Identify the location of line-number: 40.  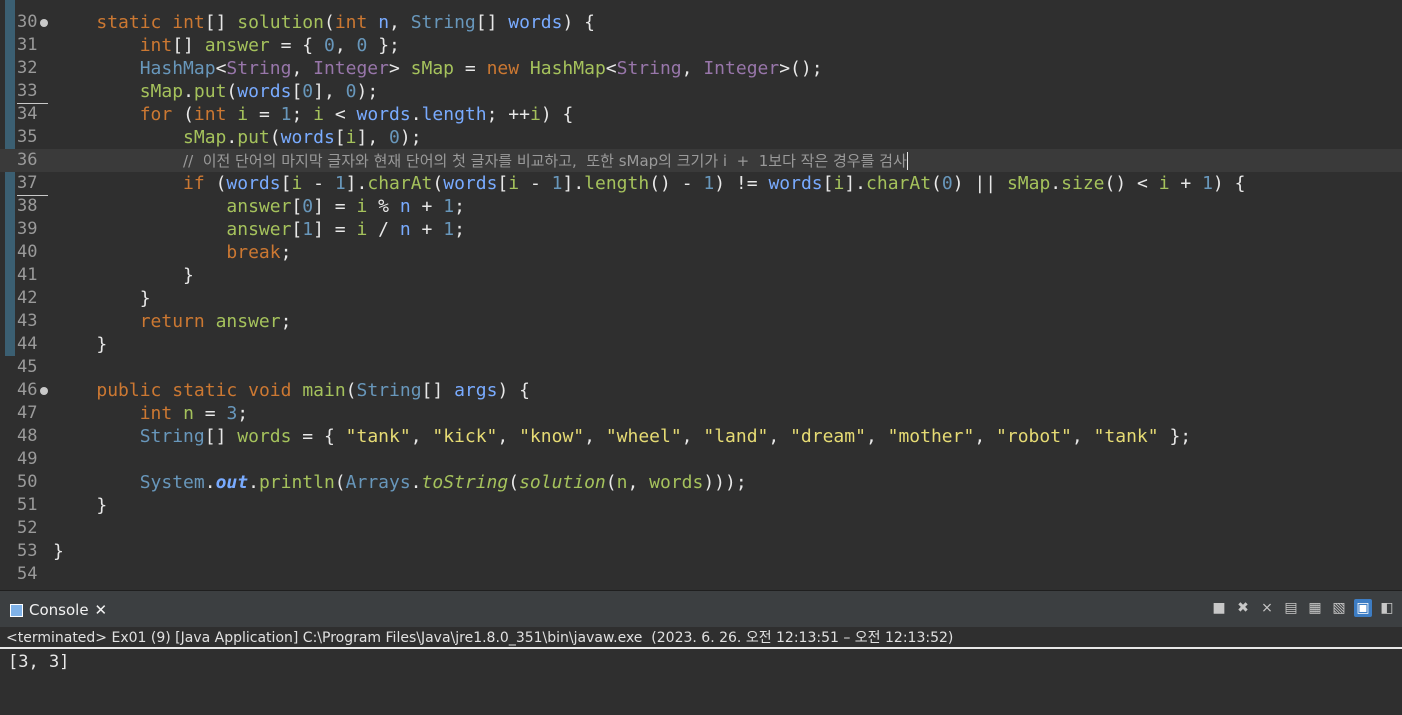
(27, 252).